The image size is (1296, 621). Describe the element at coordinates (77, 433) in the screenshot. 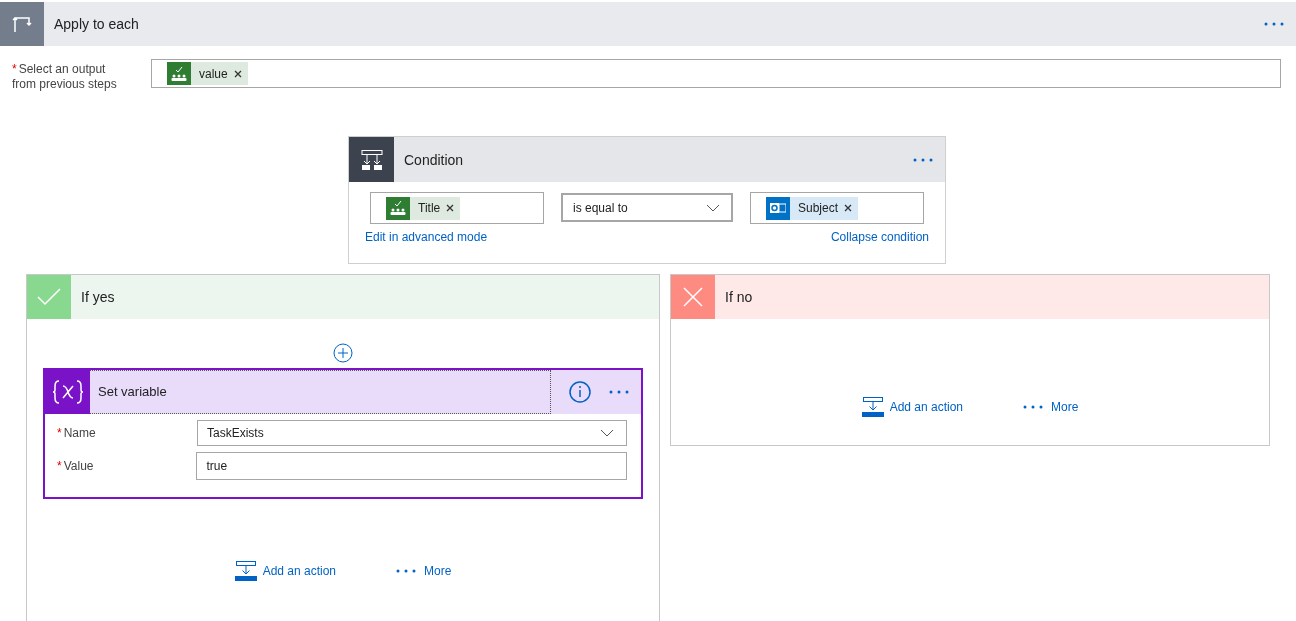

I see `field-label: * Name` at that location.